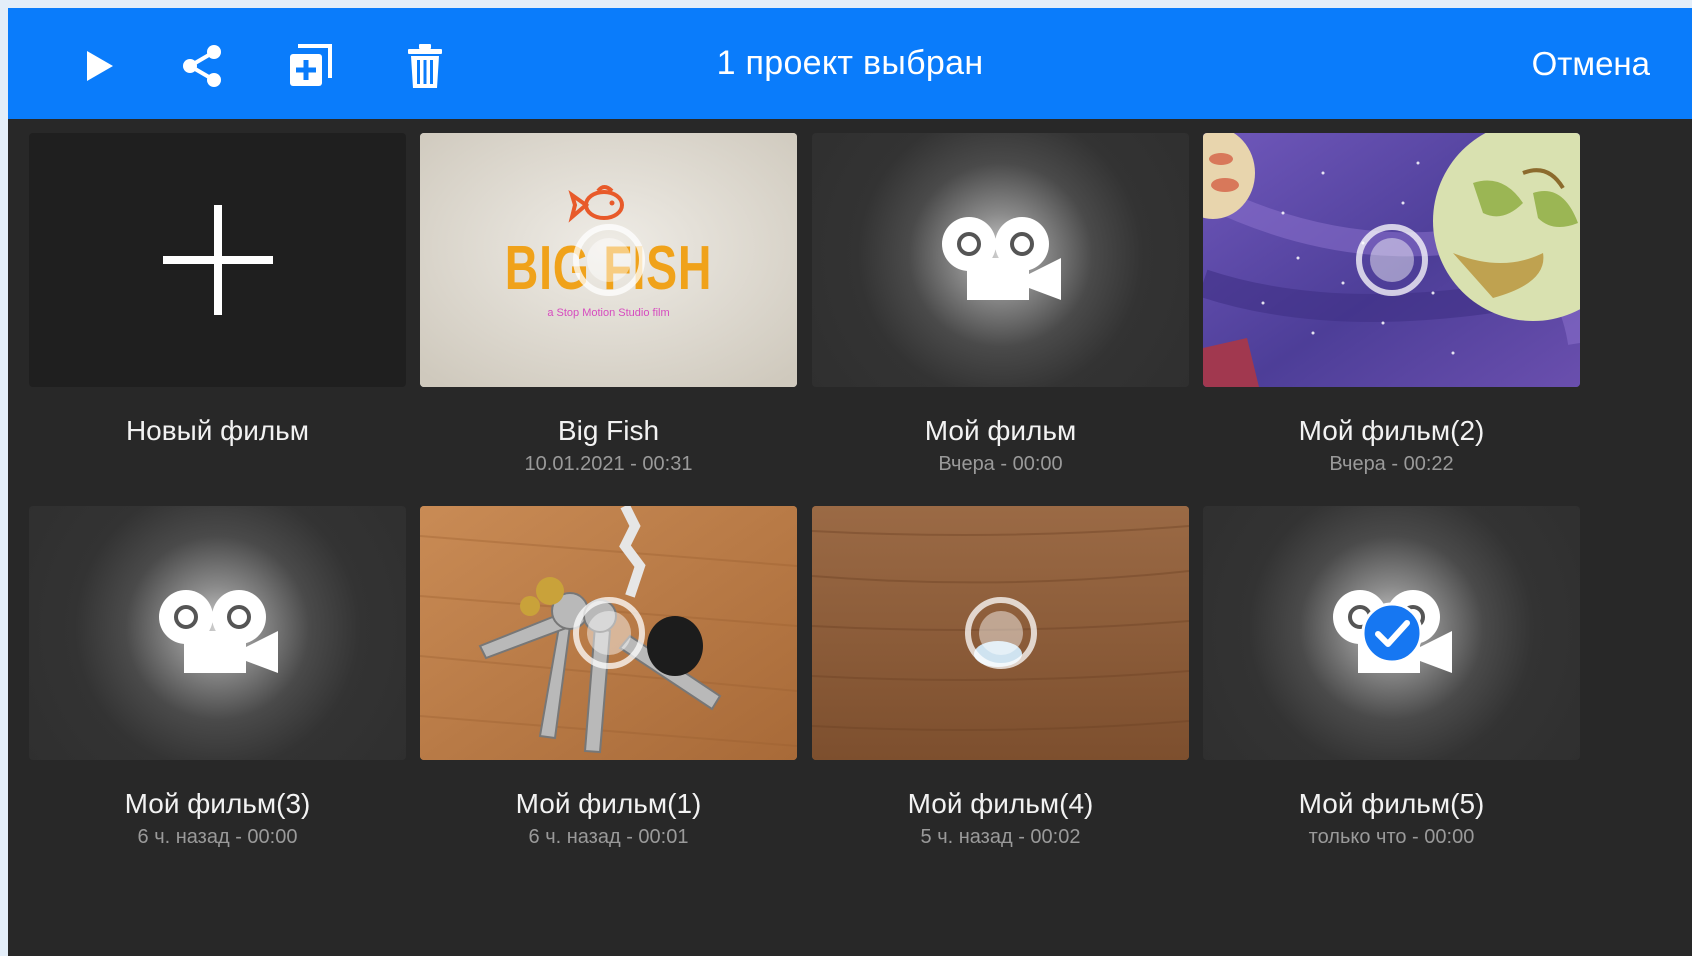  What do you see at coordinates (1000, 837) in the screenshot?
I see `project-date: 5 ч. назад - 00:02` at bounding box center [1000, 837].